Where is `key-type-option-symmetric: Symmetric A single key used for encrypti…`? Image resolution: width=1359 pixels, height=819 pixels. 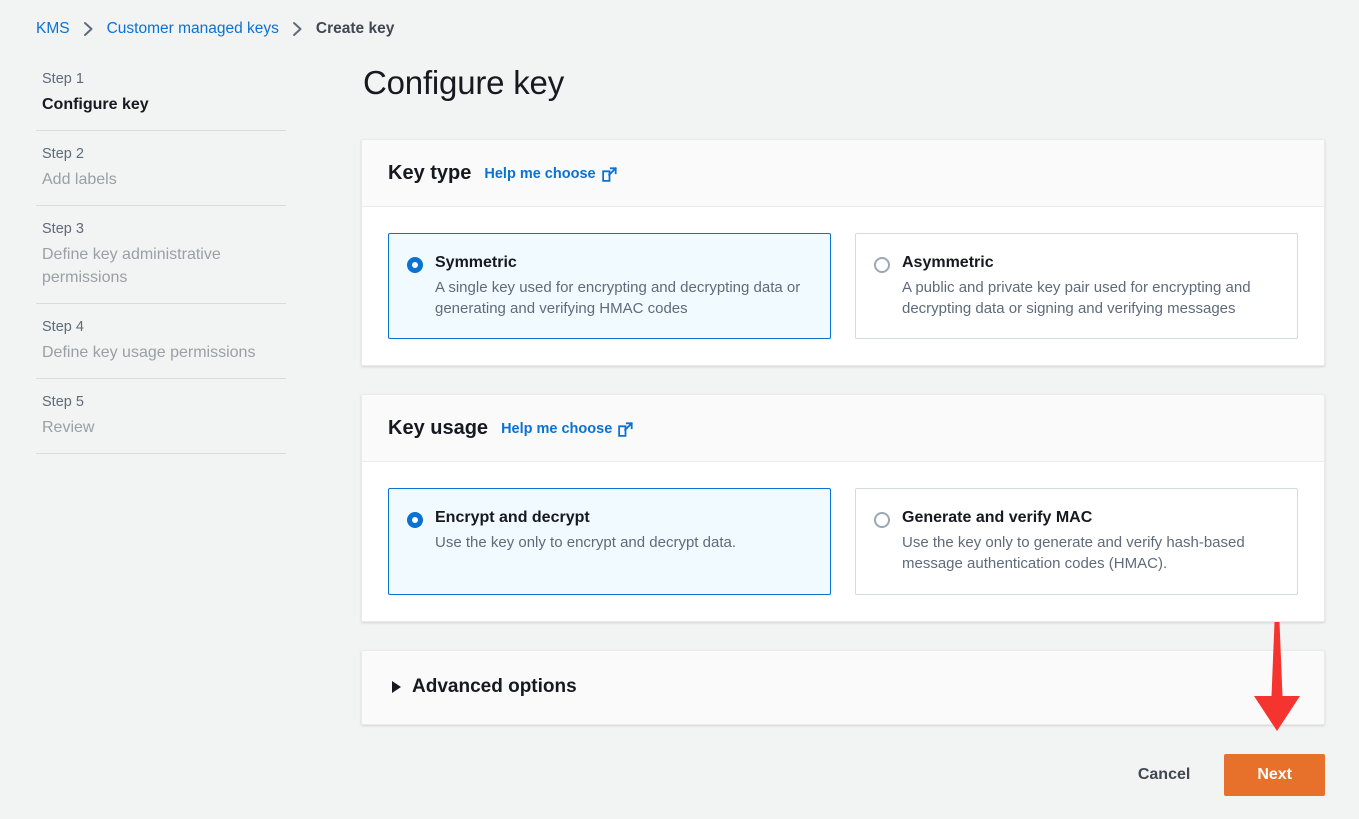 key-type-option-symmetric: Symmetric A single key used for encrypti… is located at coordinates (609, 286).